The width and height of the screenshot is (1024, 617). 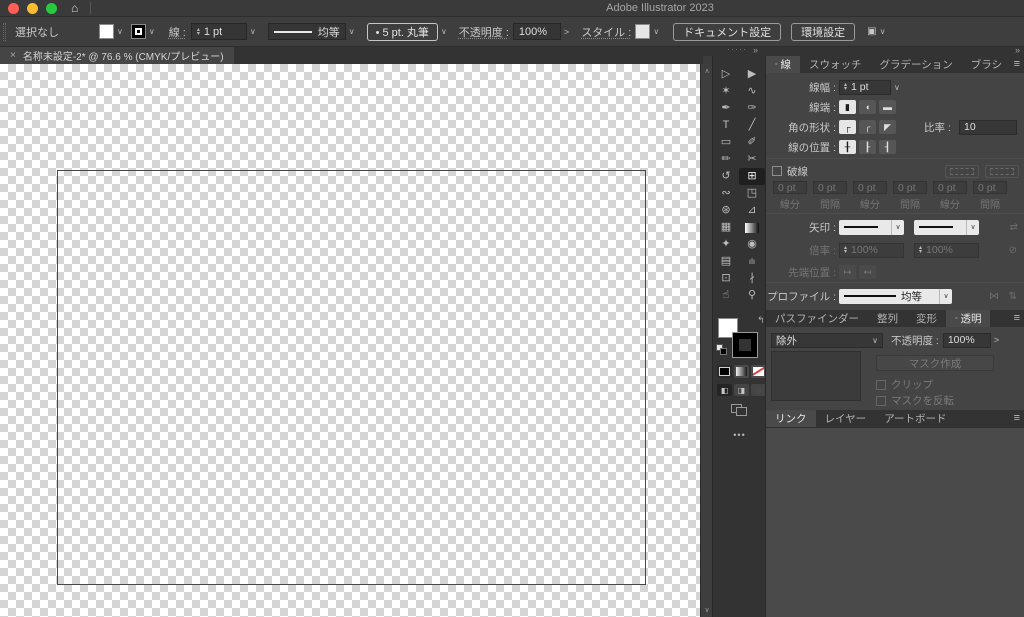 What do you see at coordinates (444, 31) in the screenshot?
I see `brush-chevron-icon: ∨` at bounding box center [444, 31].